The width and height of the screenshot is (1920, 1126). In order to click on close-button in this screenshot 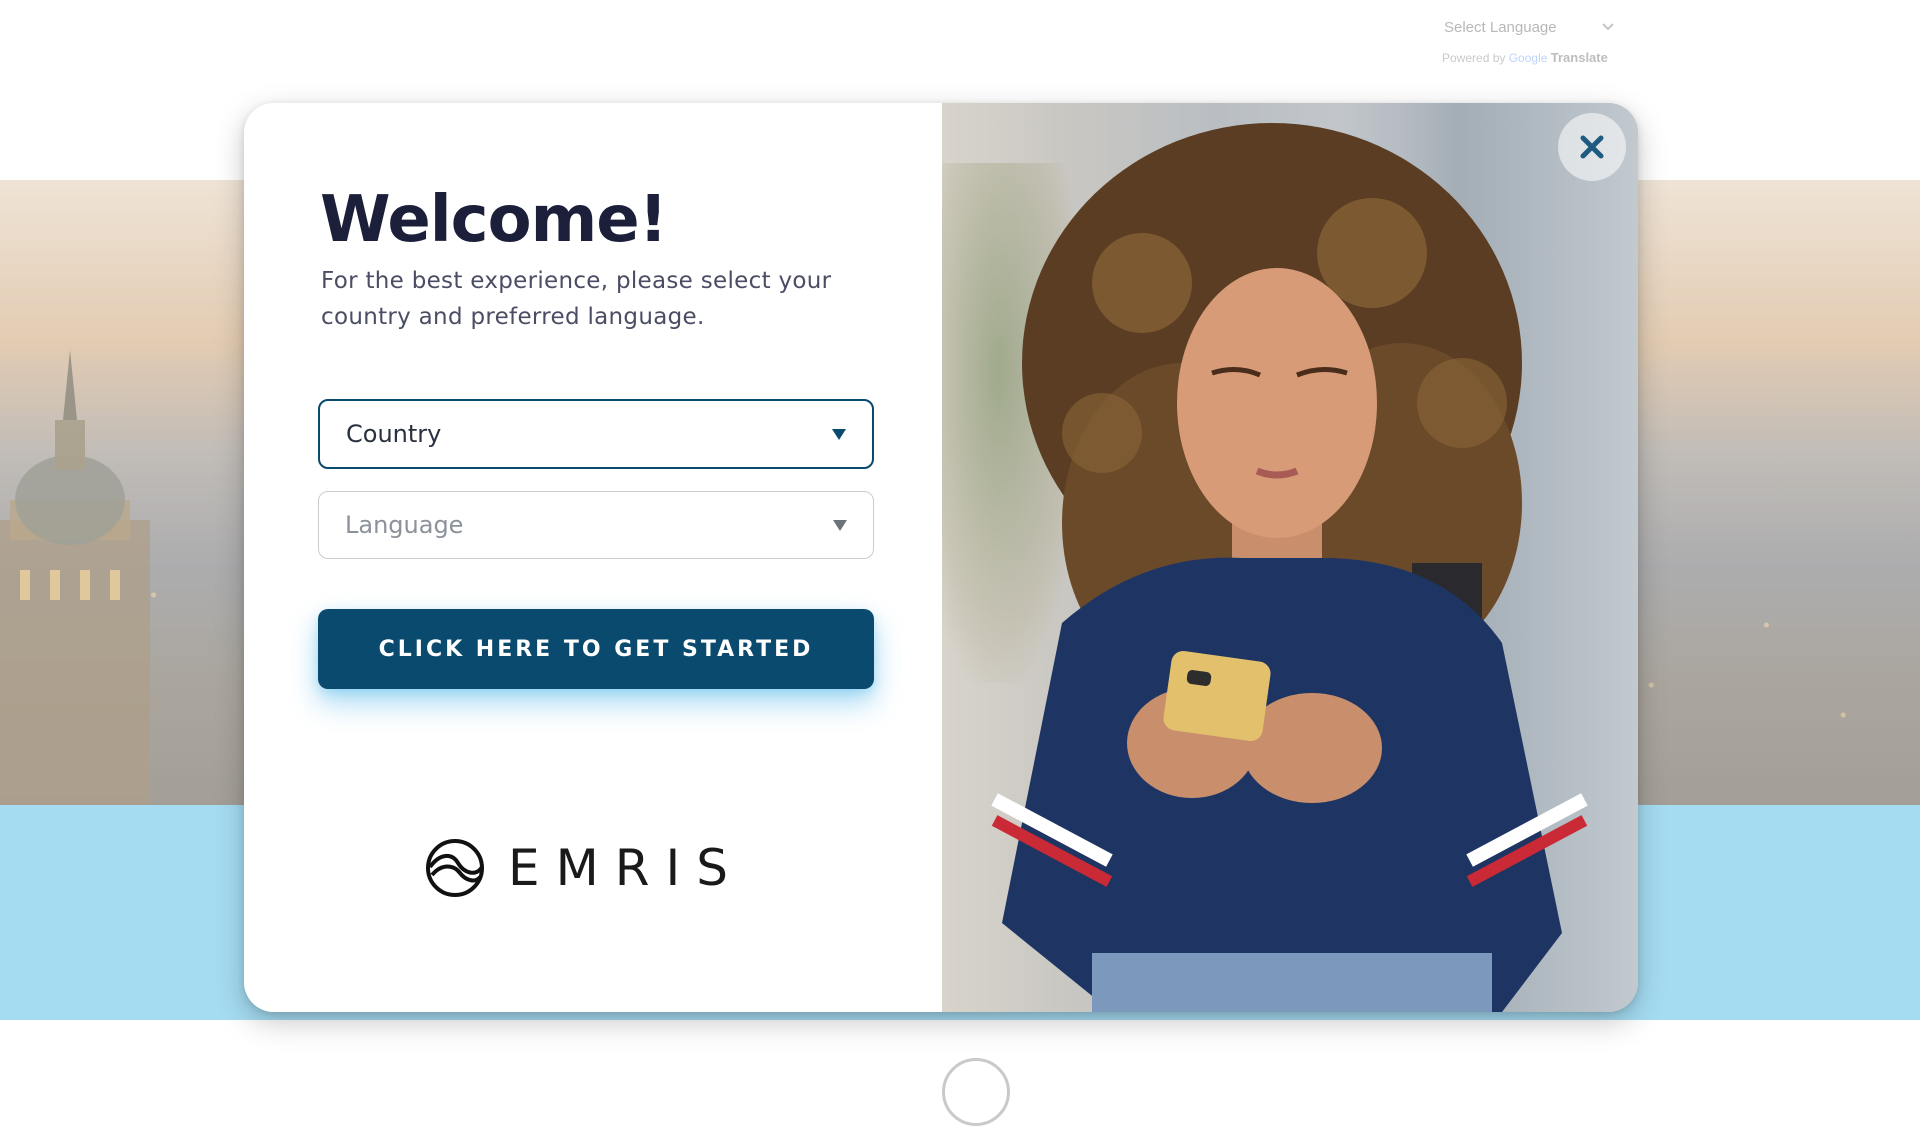, I will do `click(1592, 147)`.